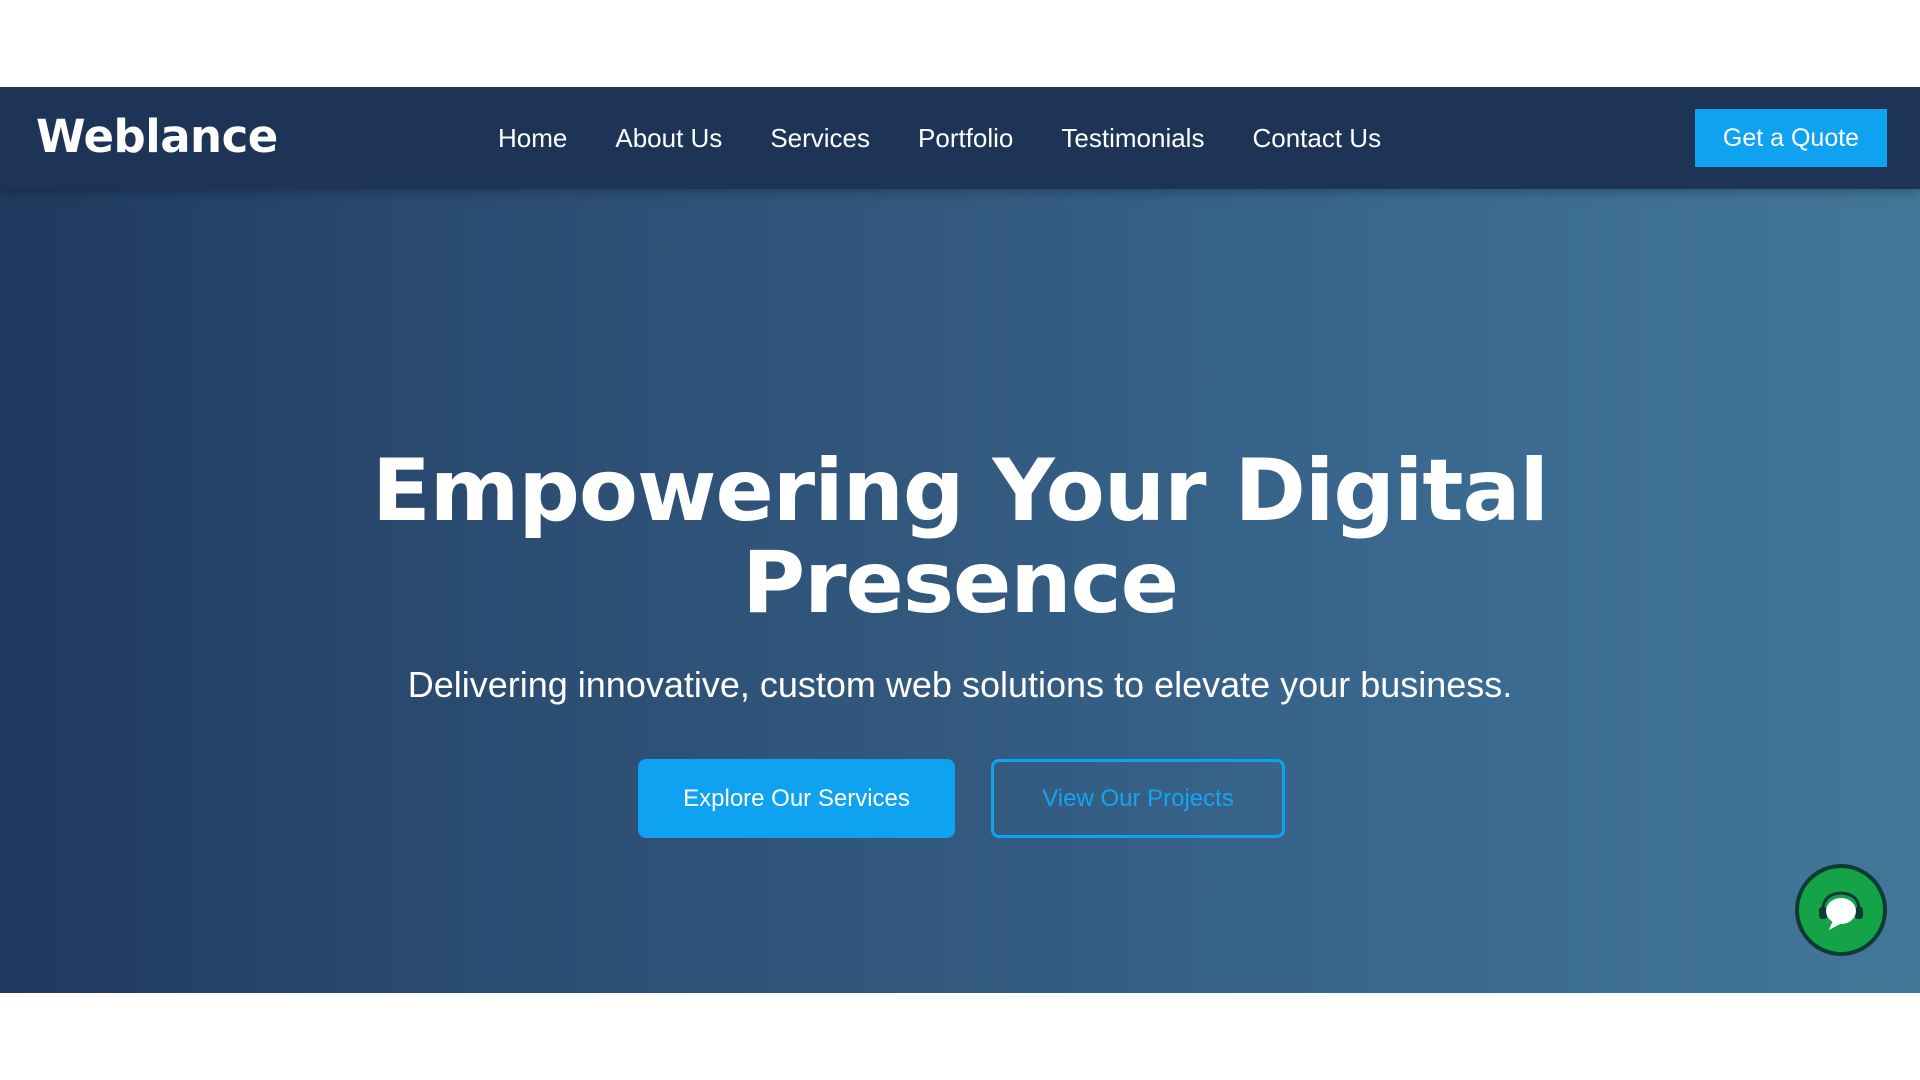 The width and height of the screenshot is (1920, 1080). What do you see at coordinates (965, 138) in the screenshot?
I see `nav-item-portfolio: Portfolio` at bounding box center [965, 138].